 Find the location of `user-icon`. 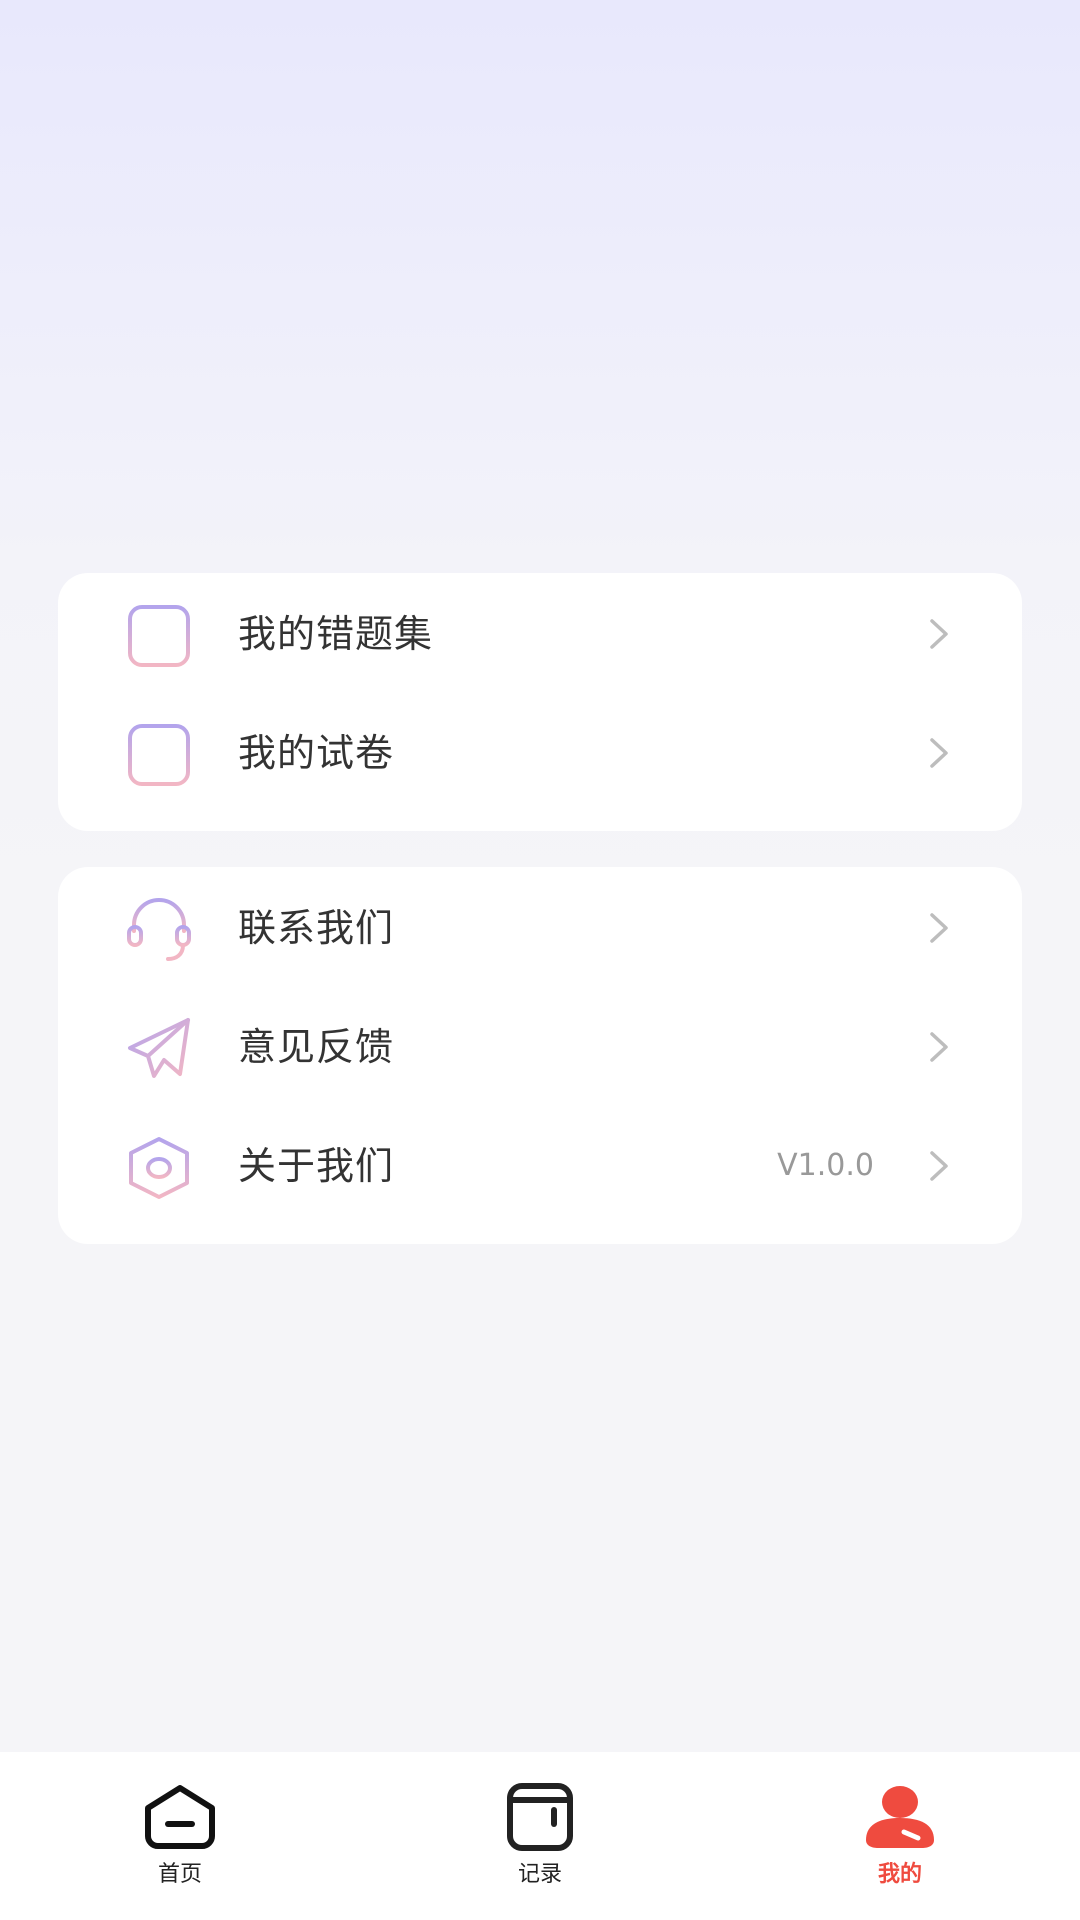

user-icon is located at coordinates (900, 1817).